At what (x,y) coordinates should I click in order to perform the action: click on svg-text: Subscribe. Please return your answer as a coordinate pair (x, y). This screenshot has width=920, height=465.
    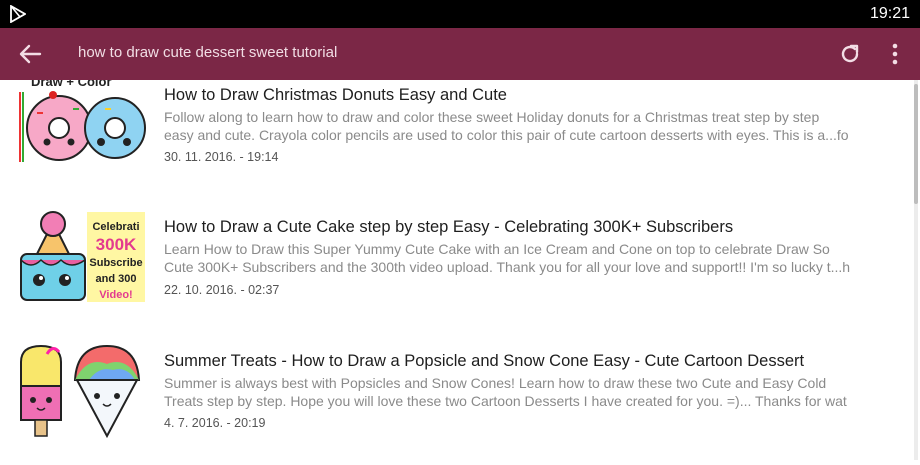
    Looking at the image, I should click on (115, 263).